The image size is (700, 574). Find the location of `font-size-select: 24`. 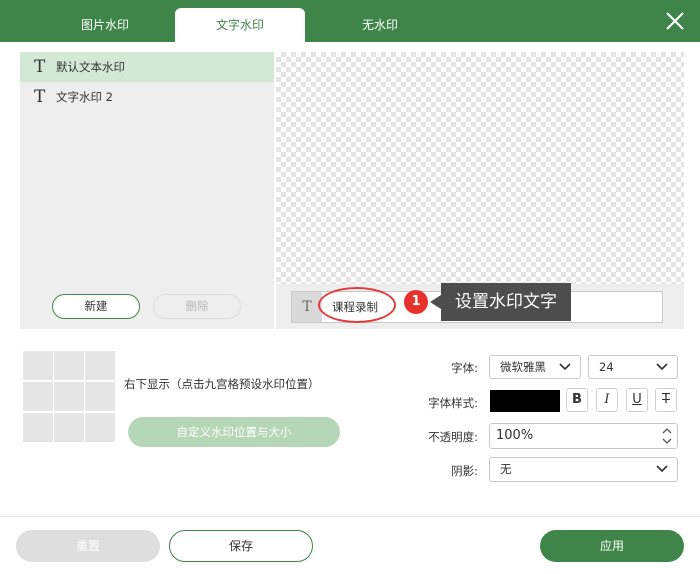

font-size-select: 24 is located at coordinates (633, 367).